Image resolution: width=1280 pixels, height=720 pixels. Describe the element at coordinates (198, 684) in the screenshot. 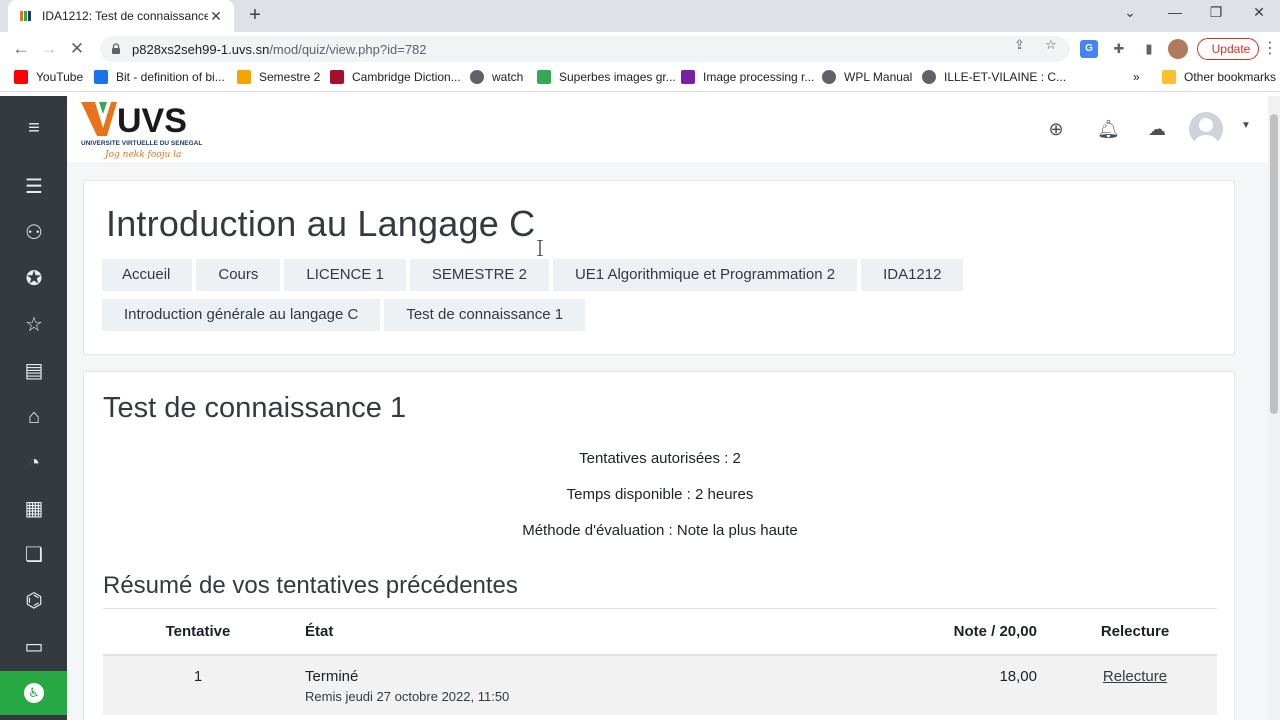

I see `attempt-number: 1` at that location.